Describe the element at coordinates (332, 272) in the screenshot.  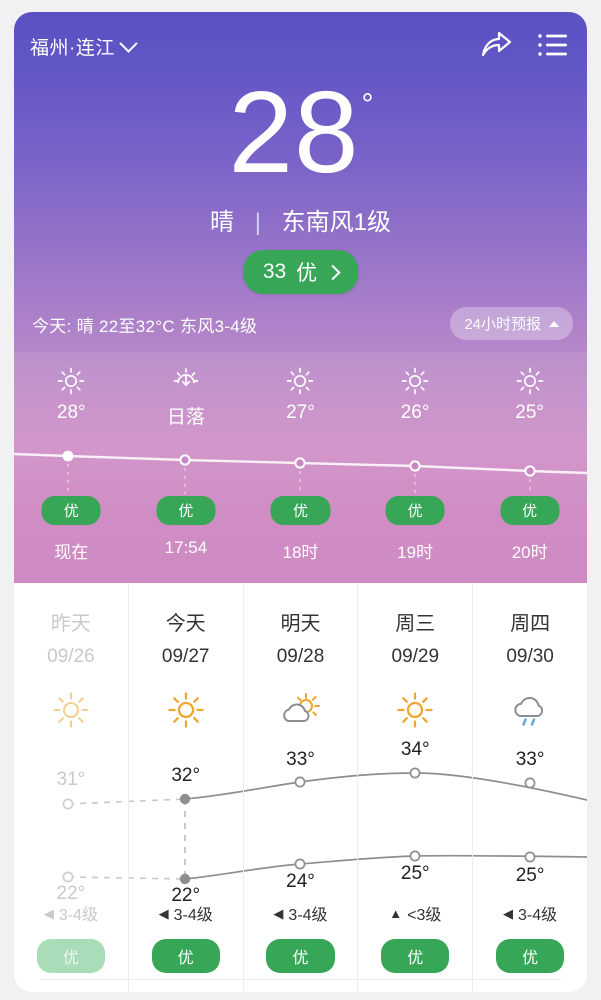
I see `chevron-right-icon` at that location.